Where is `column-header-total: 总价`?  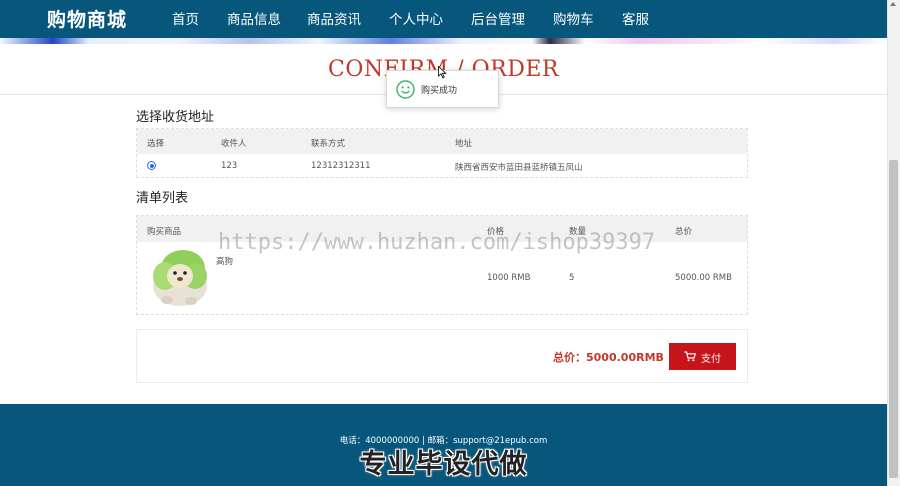
column-header-total: 总价 is located at coordinates (684, 232).